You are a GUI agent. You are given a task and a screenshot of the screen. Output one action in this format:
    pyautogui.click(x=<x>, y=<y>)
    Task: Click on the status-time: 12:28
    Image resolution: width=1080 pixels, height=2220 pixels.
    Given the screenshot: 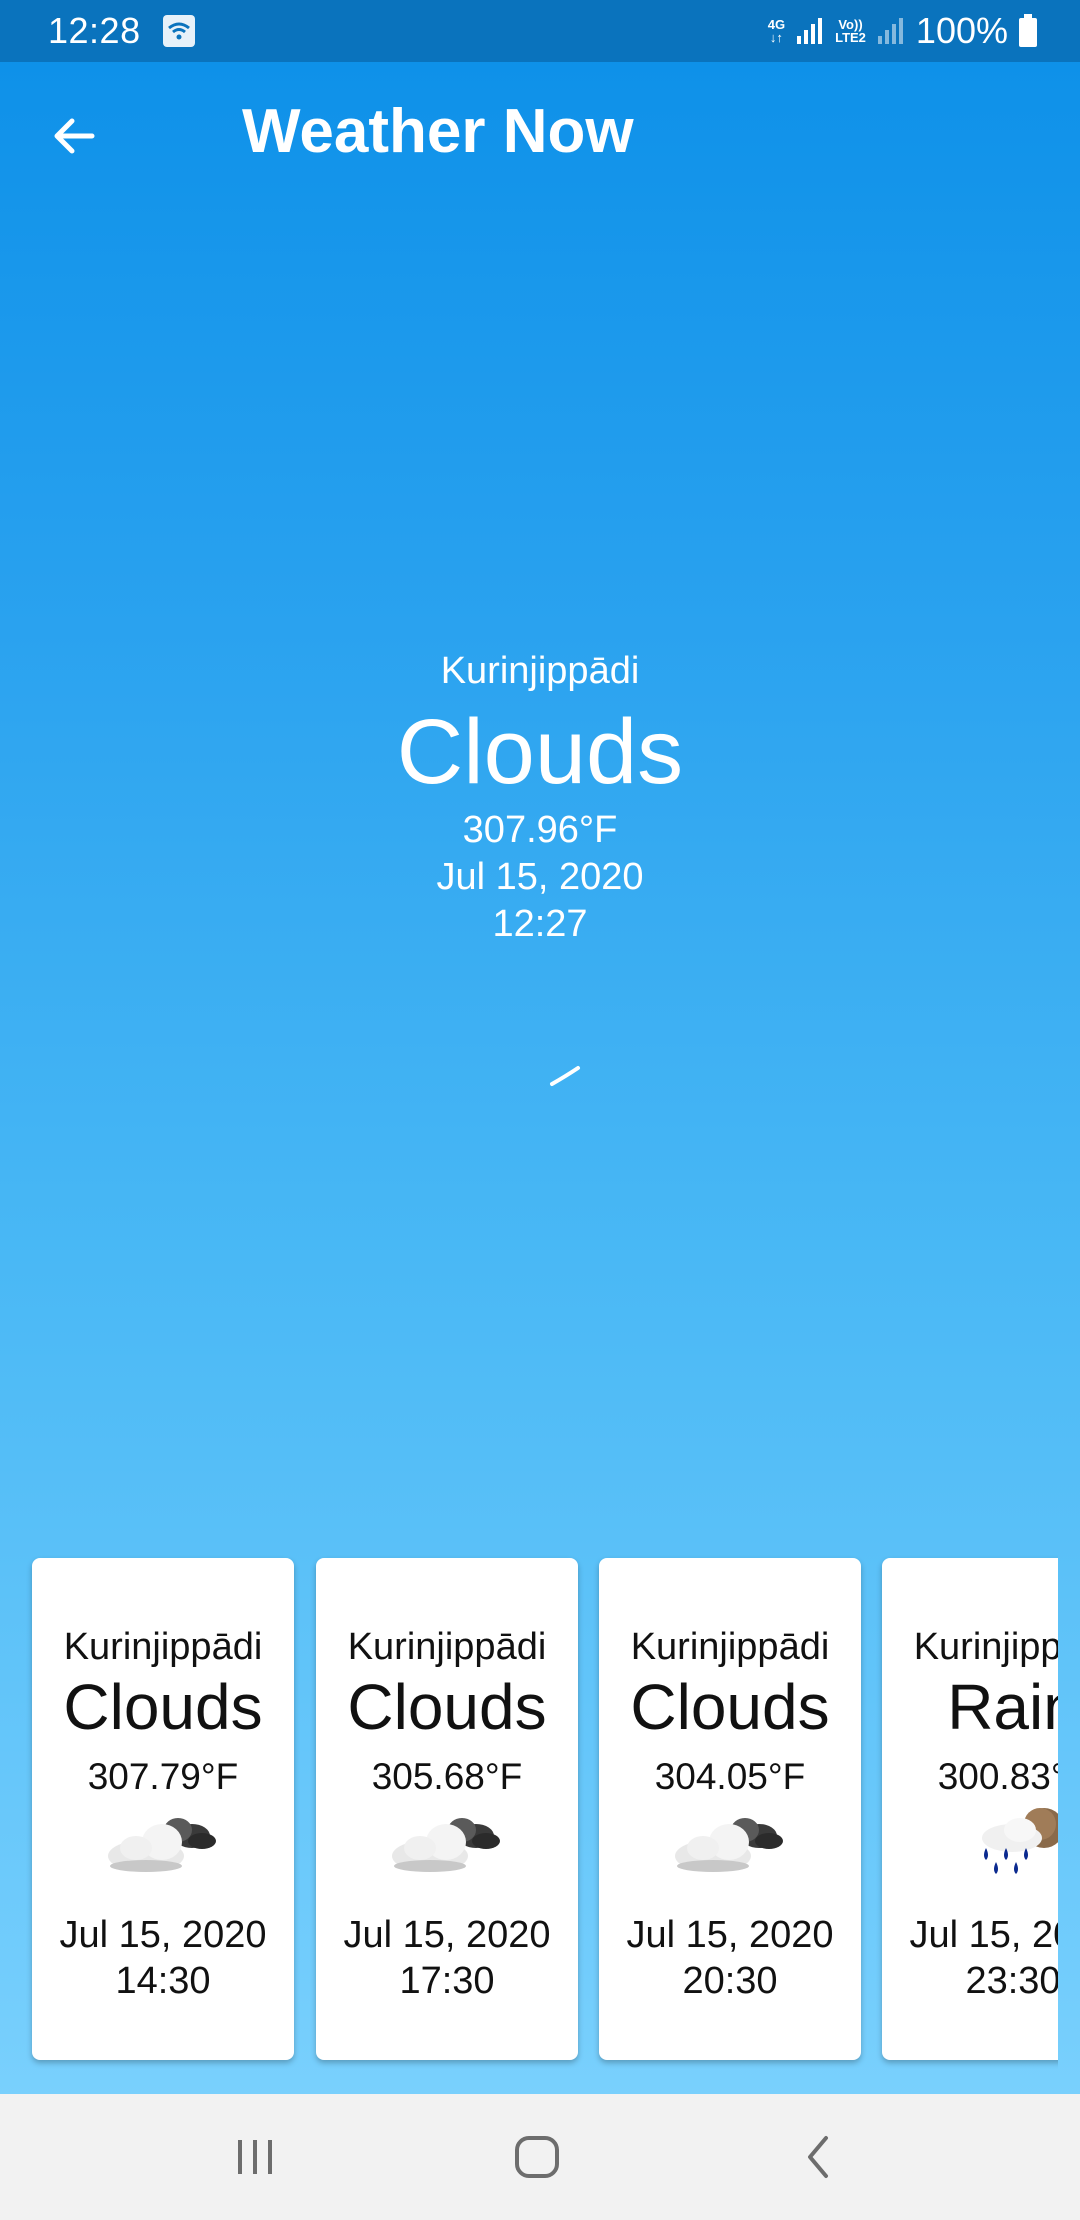 What is the action you would take?
    pyautogui.click(x=94, y=30)
    